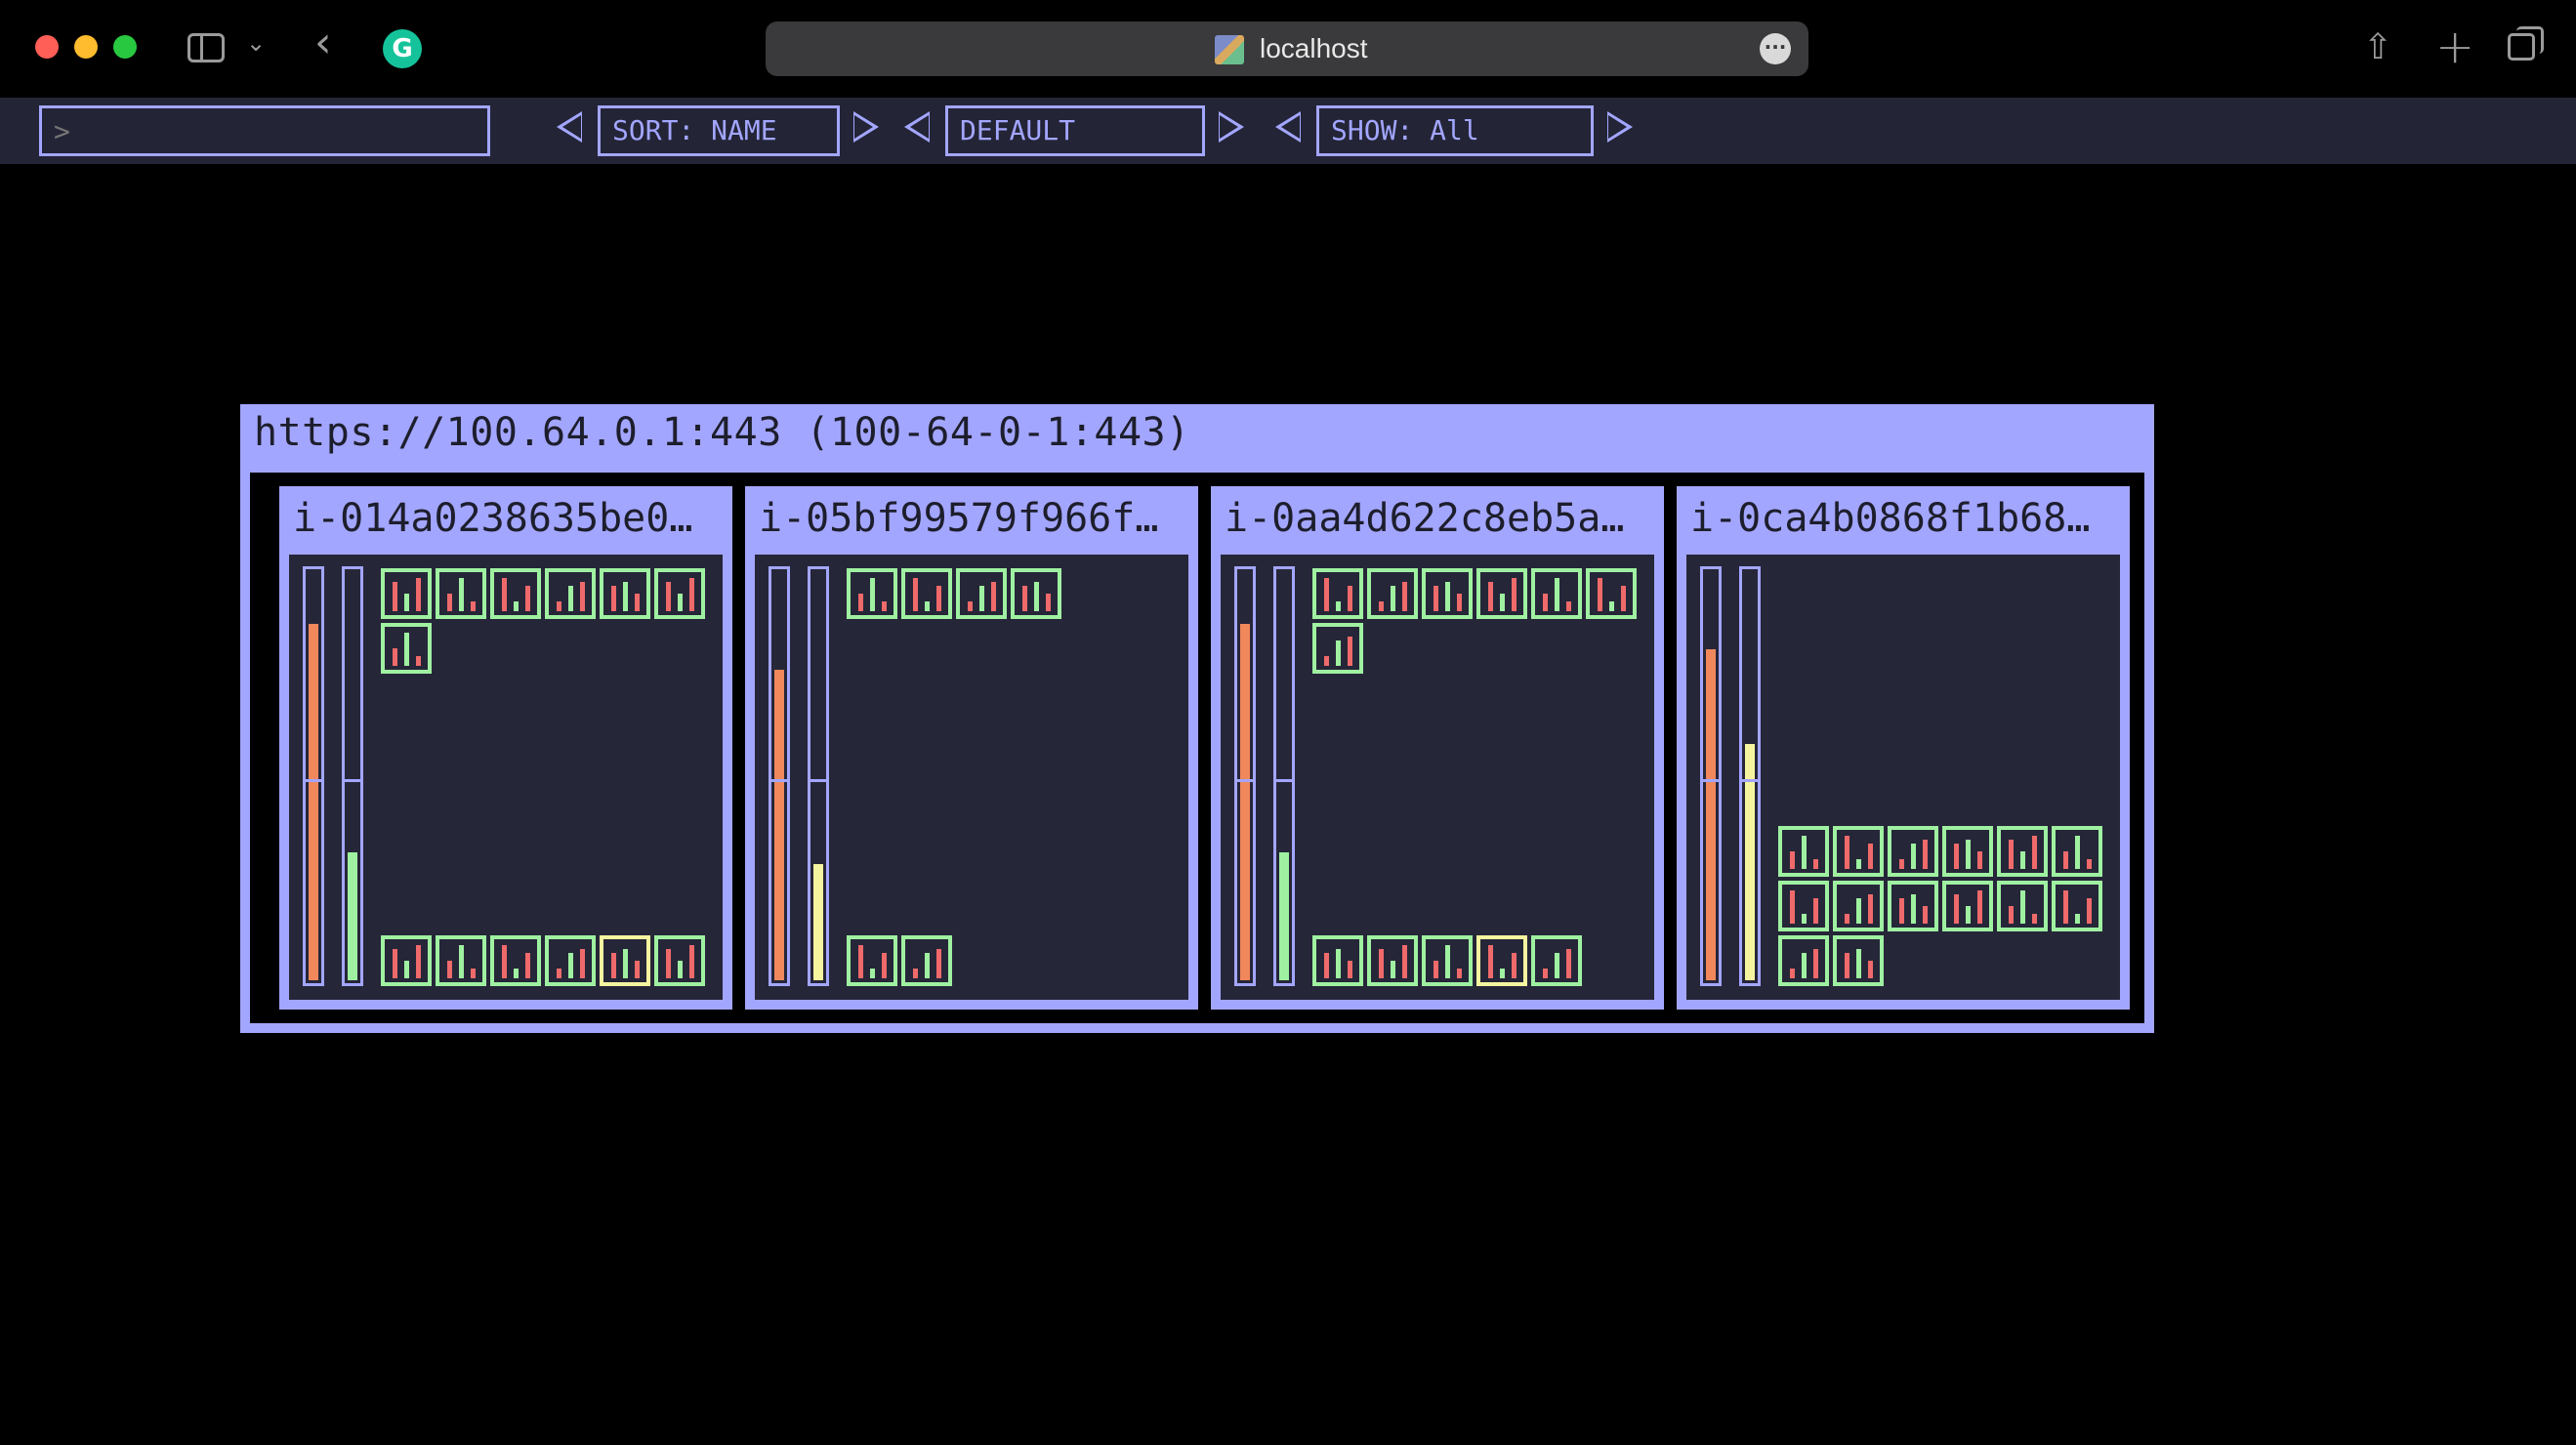 The image size is (2576, 1445). Describe the element at coordinates (569, 127) in the screenshot. I see `sort-prev-icon` at that location.